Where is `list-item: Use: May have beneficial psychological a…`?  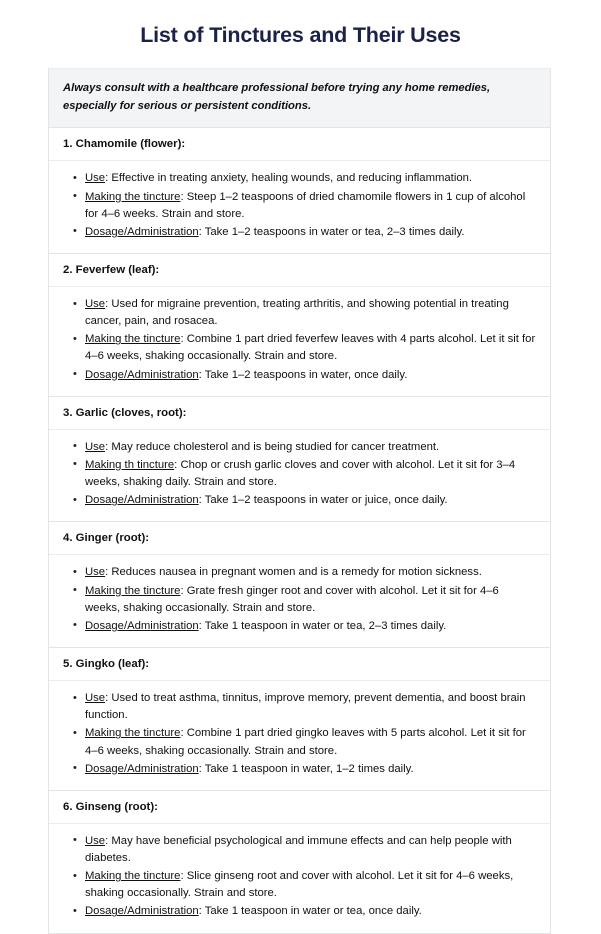
list-item: Use: May have beneficial psychological a… is located at coordinates (304, 849).